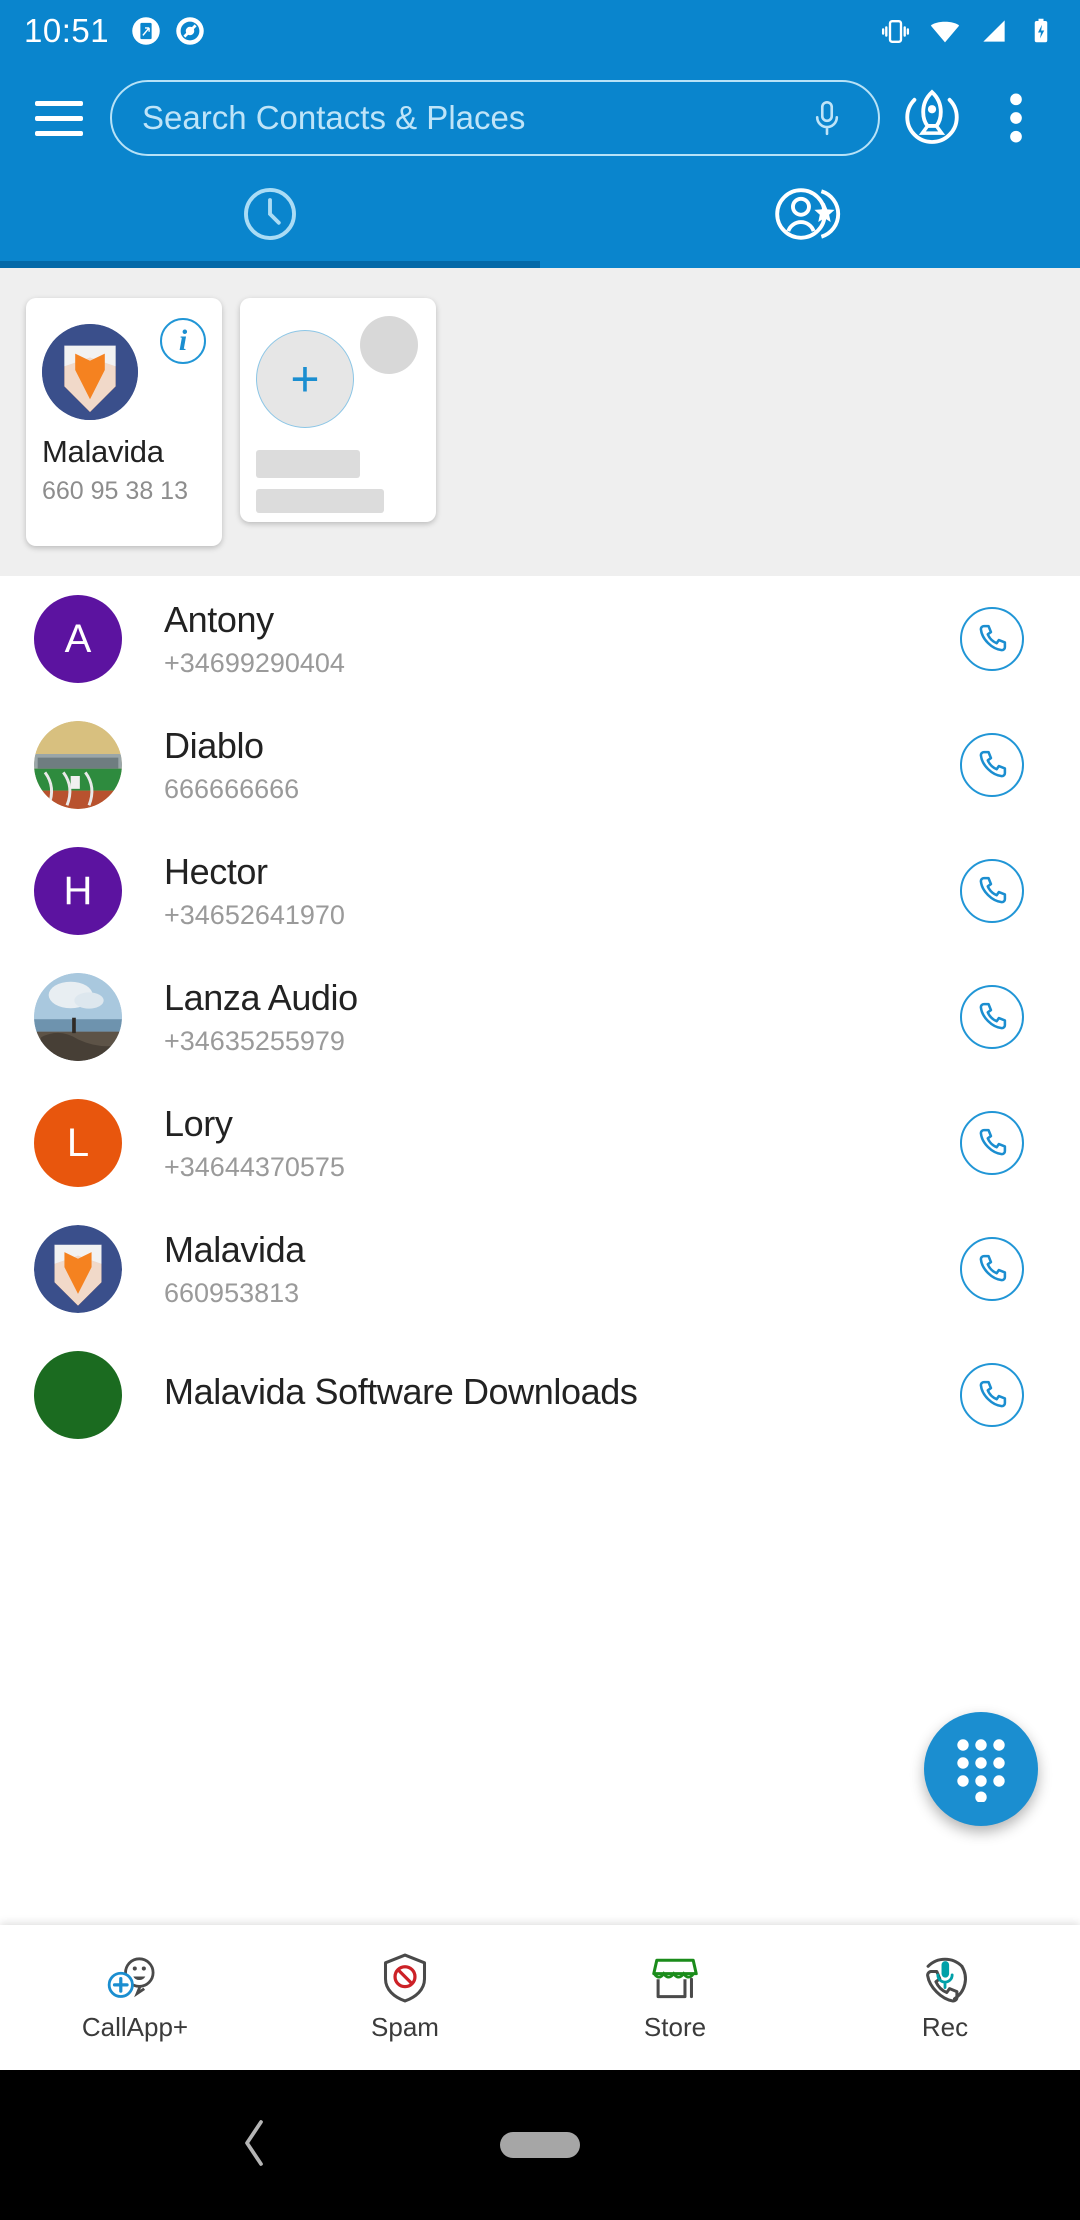 The height and width of the screenshot is (2220, 1080). What do you see at coordinates (232, 1293) in the screenshot?
I see `contact-phone: 660953813` at bounding box center [232, 1293].